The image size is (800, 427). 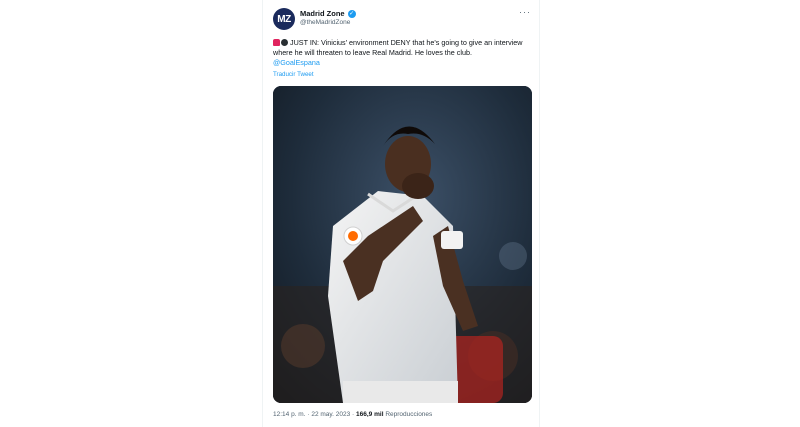 What do you see at coordinates (284, 42) in the screenshot?
I see `bomb-icon` at bounding box center [284, 42].